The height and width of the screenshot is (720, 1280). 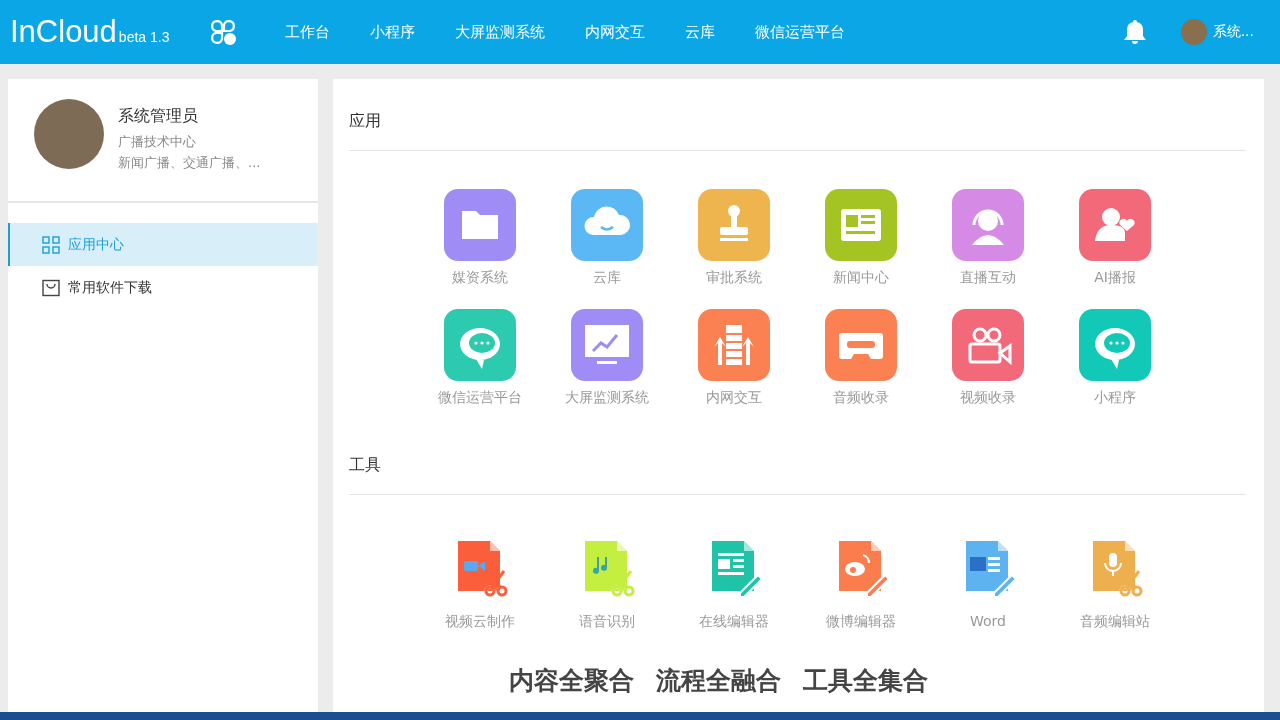 I want to click on app-tile: 新闻中心, so click(x=861, y=238).